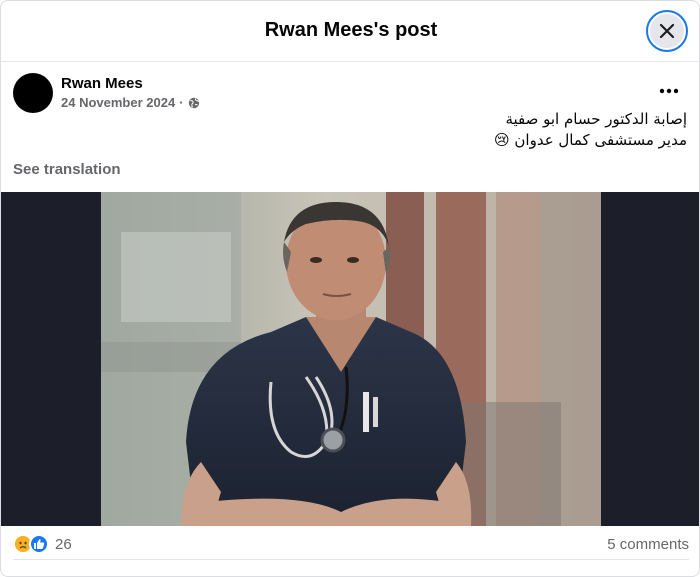 The width and height of the screenshot is (700, 577). What do you see at coordinates (63, 544) in the screenshot?
I see `reaction-count: 26` at bounding box center [63, 544].